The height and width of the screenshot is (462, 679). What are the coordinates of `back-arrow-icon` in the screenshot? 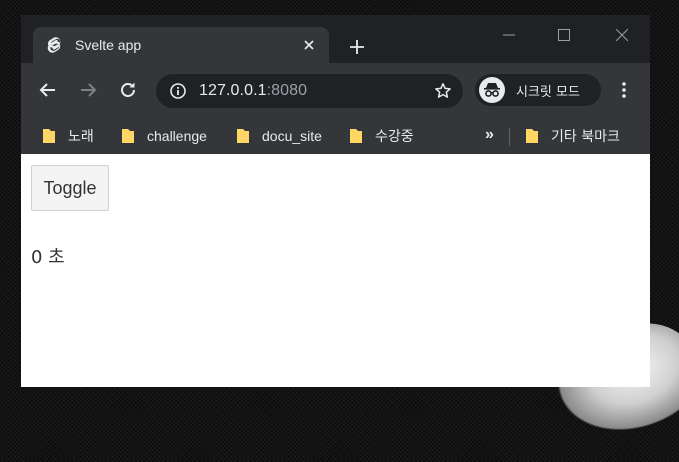 It's located at (48, 90).